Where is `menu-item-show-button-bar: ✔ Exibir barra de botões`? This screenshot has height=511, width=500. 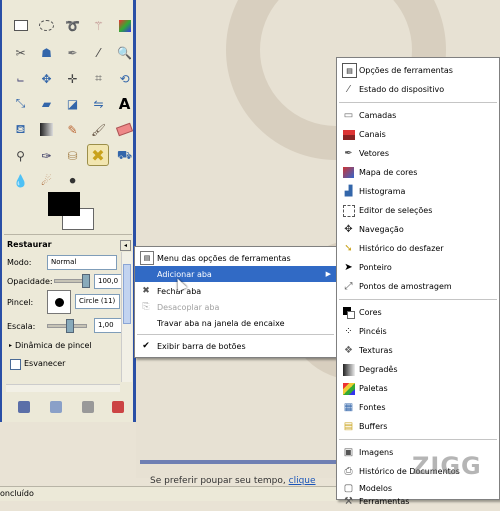 menu-item-show-button-bar: ✔ Exibir barra de botões is located at coordinates (235, 346).